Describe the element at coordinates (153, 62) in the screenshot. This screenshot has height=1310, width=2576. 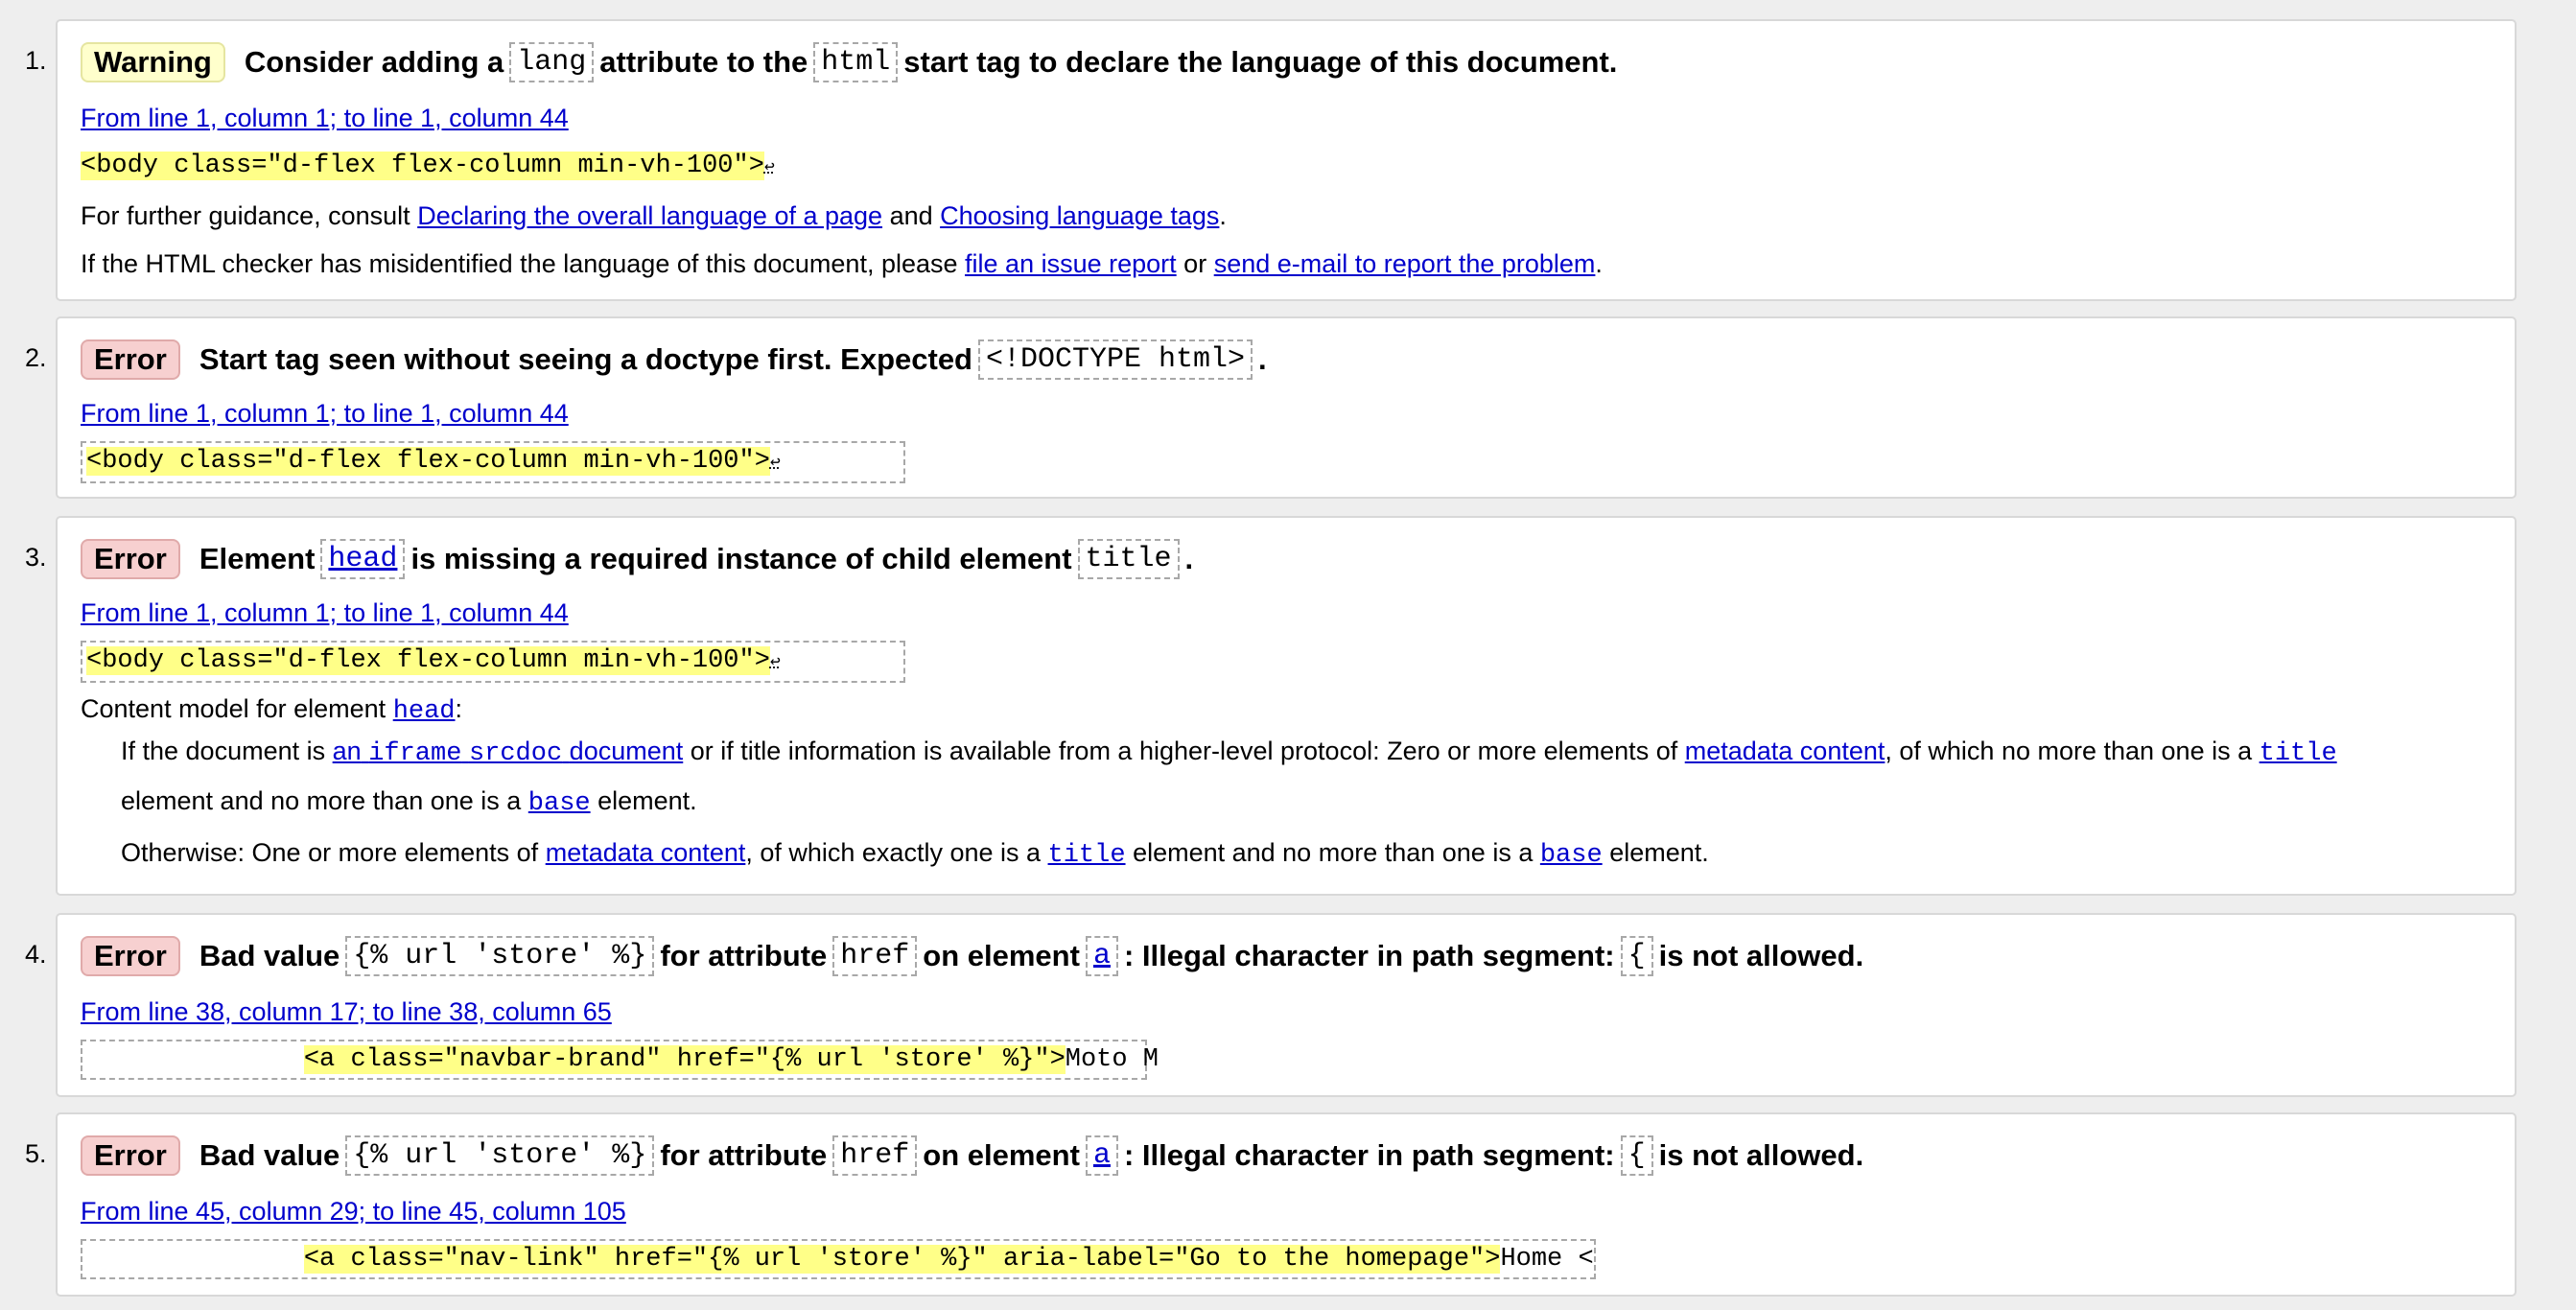
I see `warning-badge: Warning` at that location.